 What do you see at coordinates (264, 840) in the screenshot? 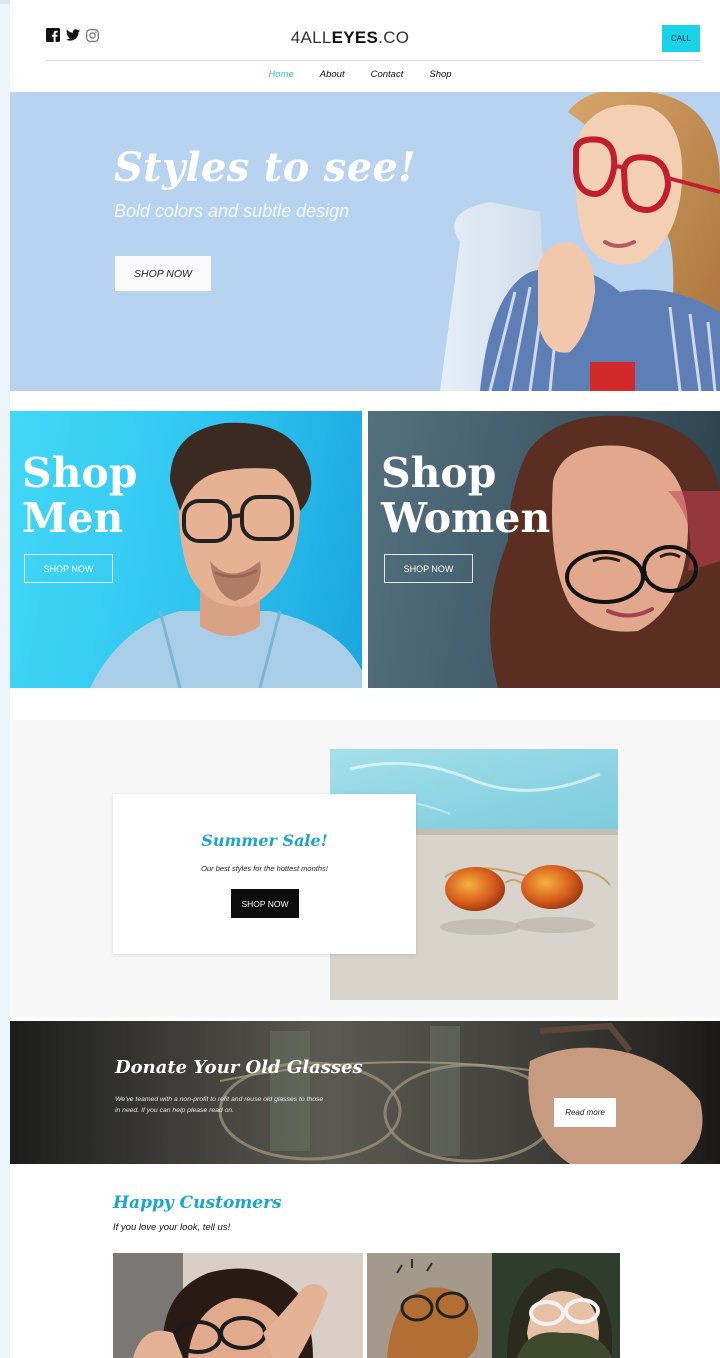
I see `summer-sale-title: Summer Sale!` at bounding box center [264, 840].